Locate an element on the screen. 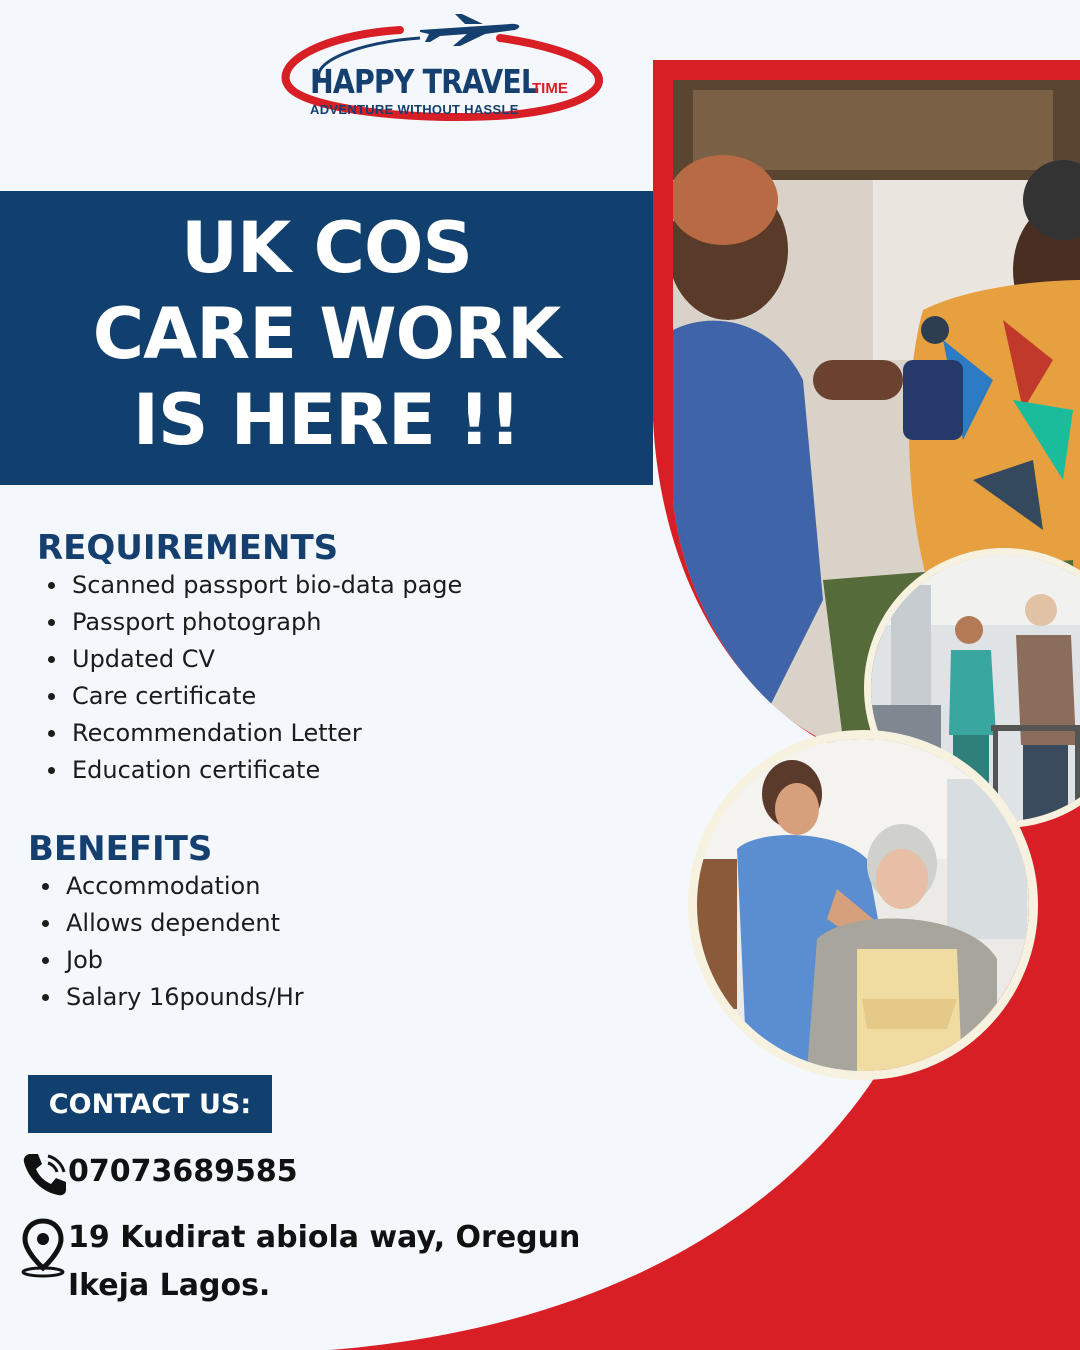  list-item: Care certificate is located at coordinates (249, 696).